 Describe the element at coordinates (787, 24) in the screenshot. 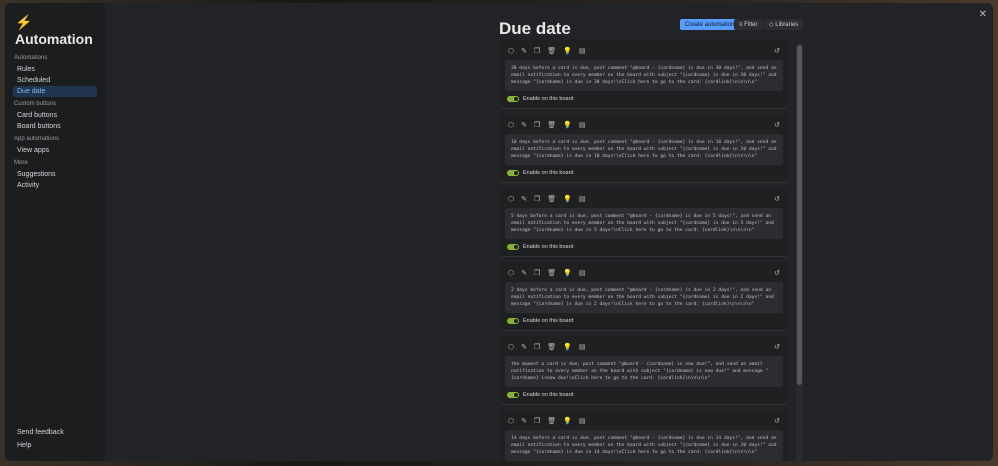

I see `libraries-label: Libraries` at that location.